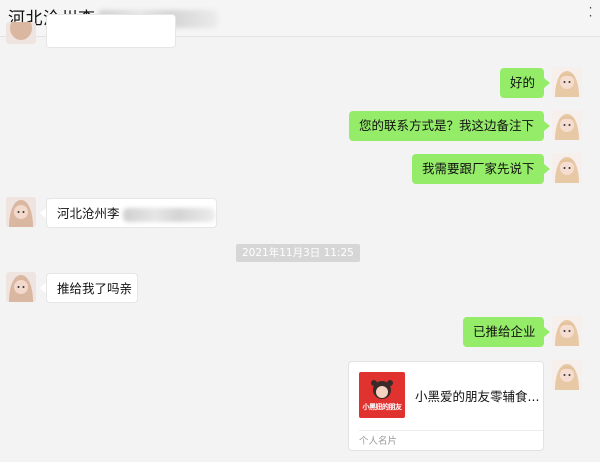 The height and width of the screenshot is (462, 600). I want to click on card-divider, so click(451, 430).